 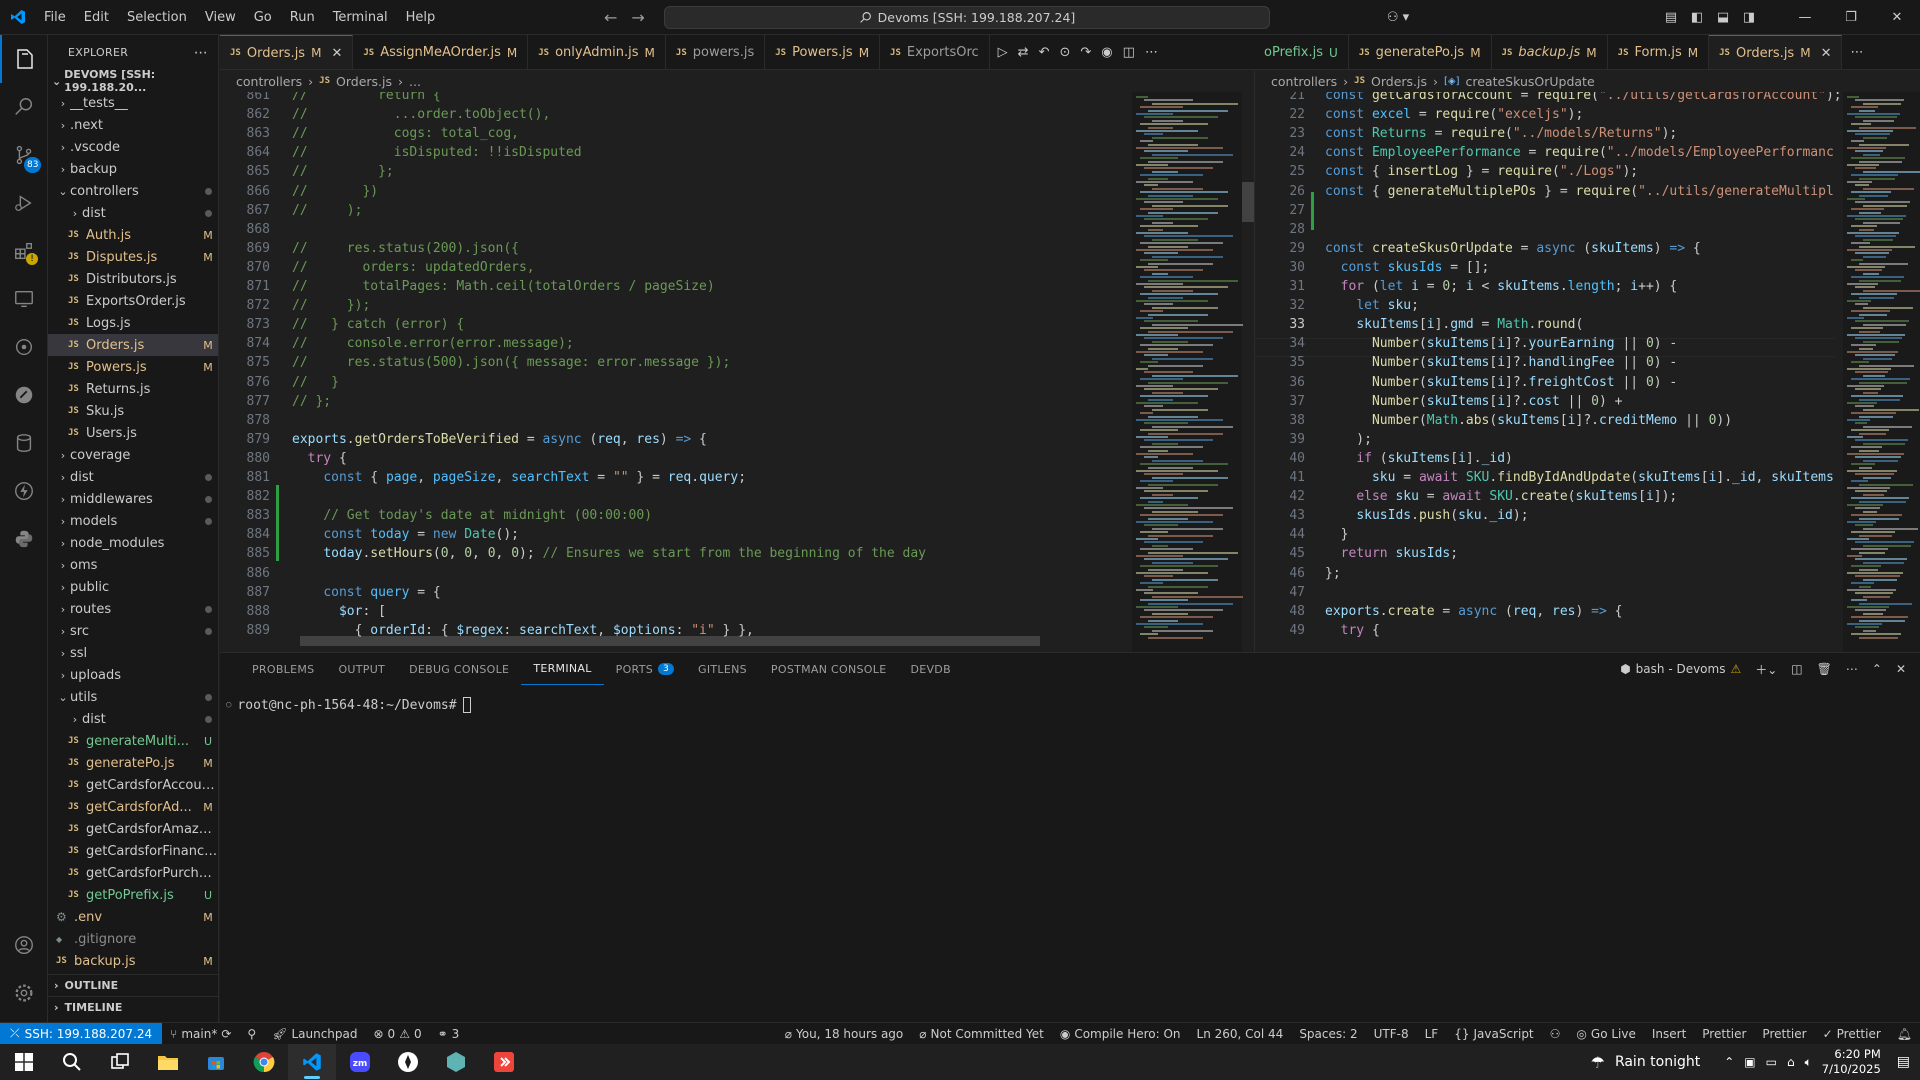 I want to click on source-control-icon: 83, so click(x=24, y=155).